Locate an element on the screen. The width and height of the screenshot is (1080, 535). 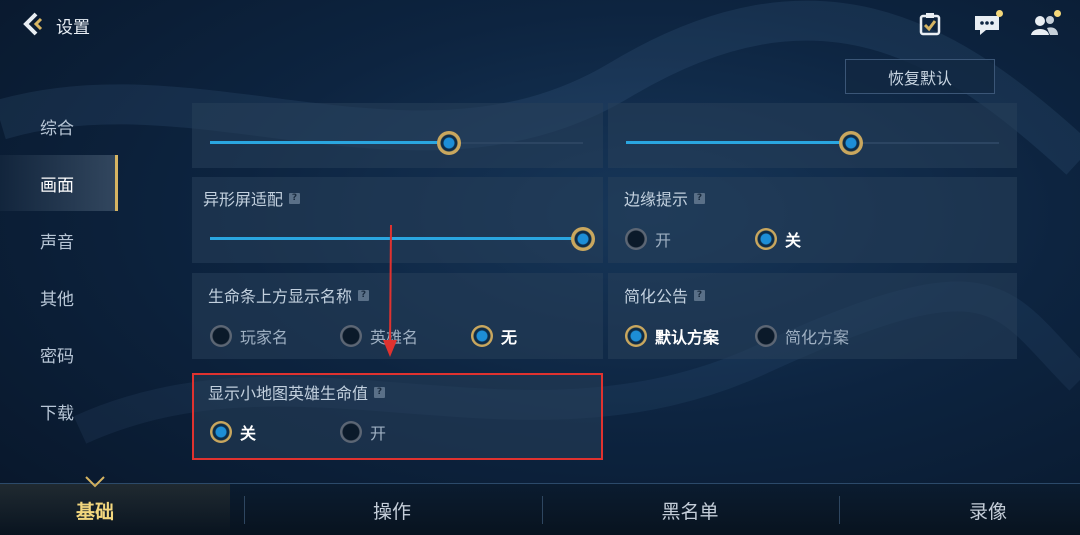
edge-hint-title: 边缘提示 ? is located at coordinates (665, 198).